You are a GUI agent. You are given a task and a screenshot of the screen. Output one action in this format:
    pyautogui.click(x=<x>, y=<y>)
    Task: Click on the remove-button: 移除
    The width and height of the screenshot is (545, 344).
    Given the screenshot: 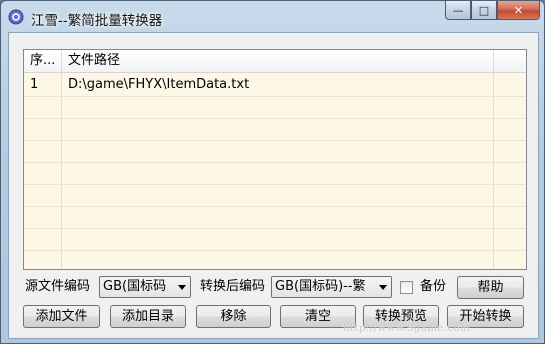 What is the action you would take?
    pyautogui.click(x=233, y=316)
    